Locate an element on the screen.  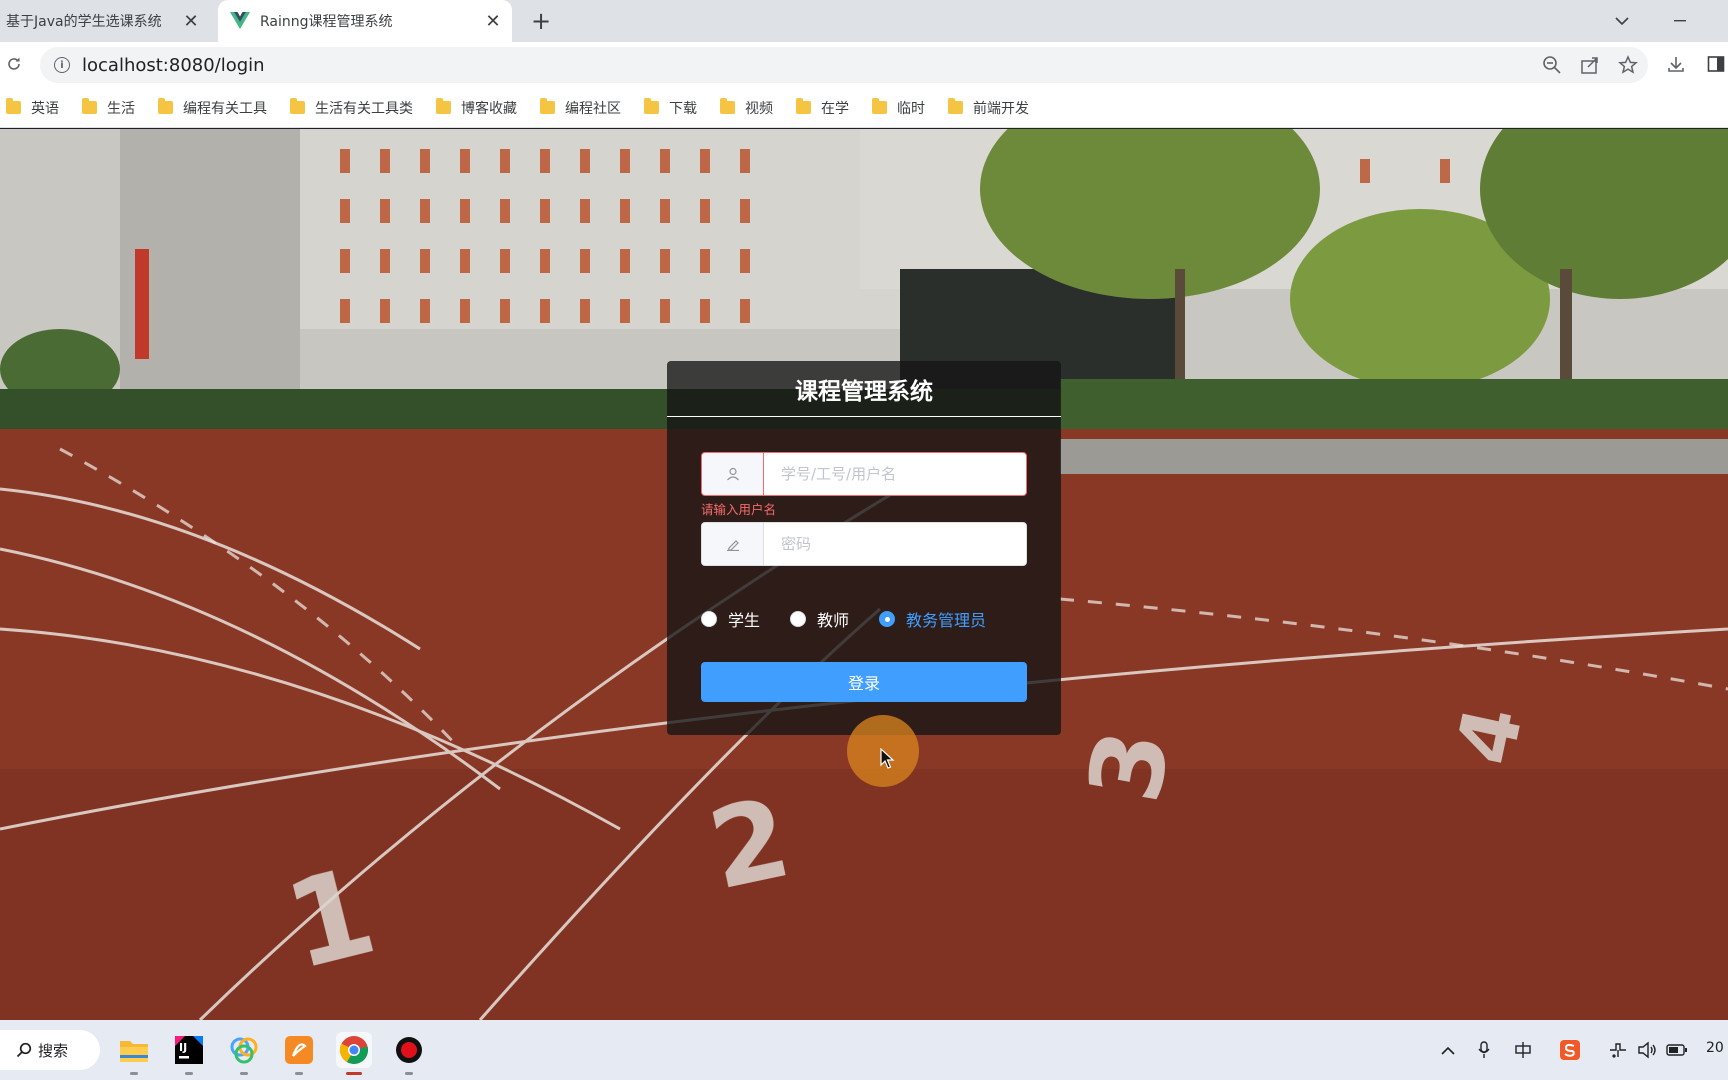
bookmark-folder: 编程社区 is located at coordinates (580, 108).